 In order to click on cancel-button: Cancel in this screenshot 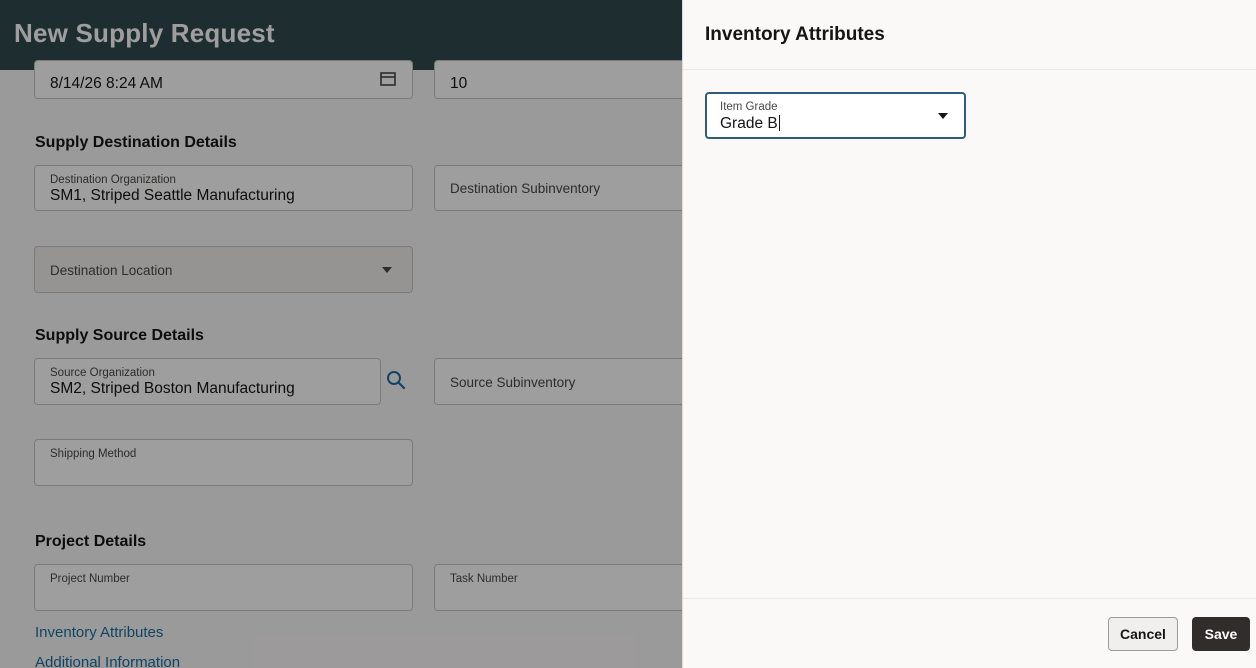, I will do `click(1143, 634)`.